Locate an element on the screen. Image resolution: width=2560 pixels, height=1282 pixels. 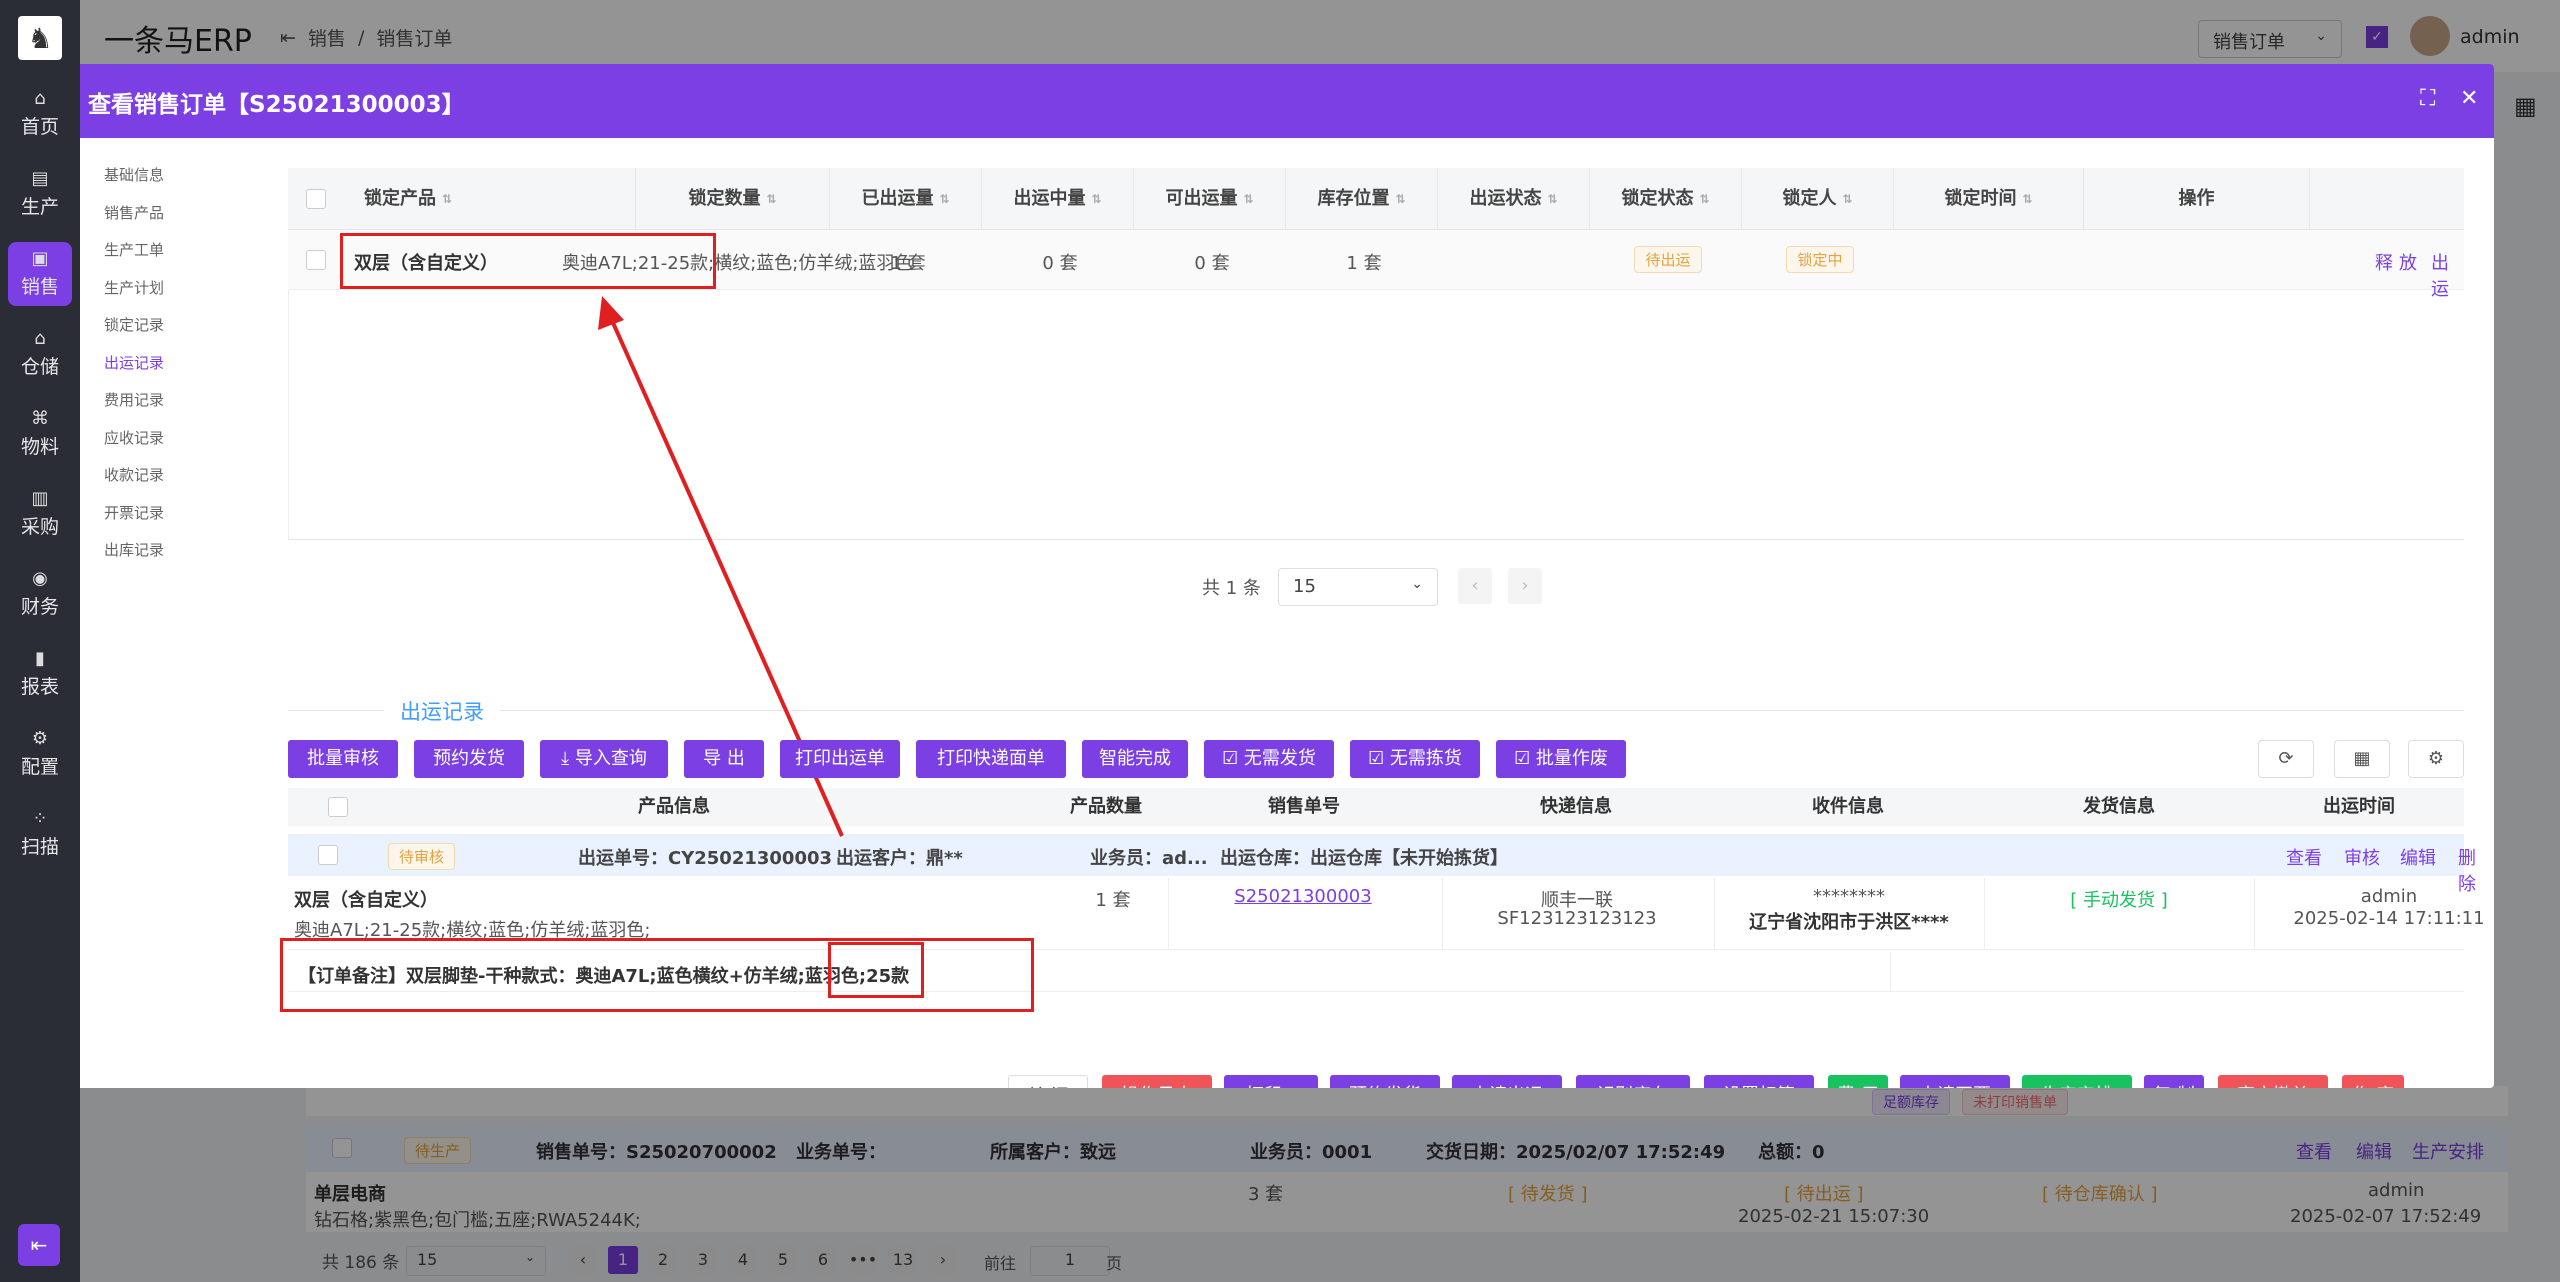
toolbar-button-0: 批量审核 is located at coordinates (343, 759).